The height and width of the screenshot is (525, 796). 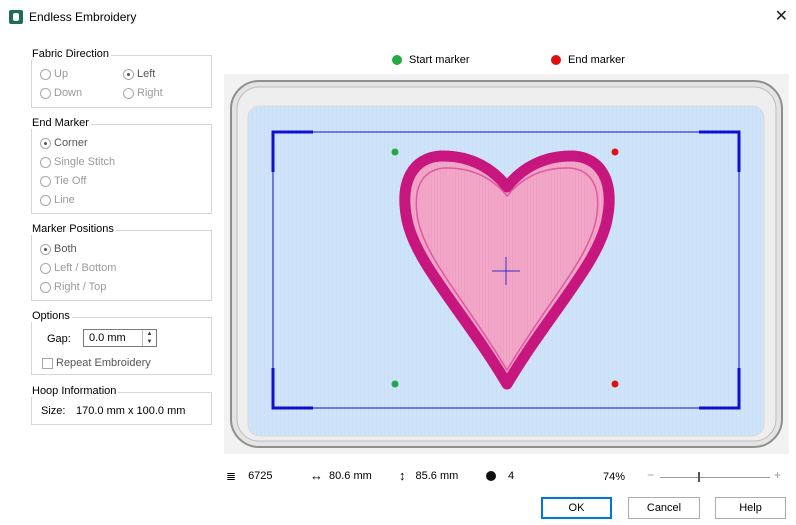 I want to click on end-marker-label: End Marker, so click(x=60, y=123).